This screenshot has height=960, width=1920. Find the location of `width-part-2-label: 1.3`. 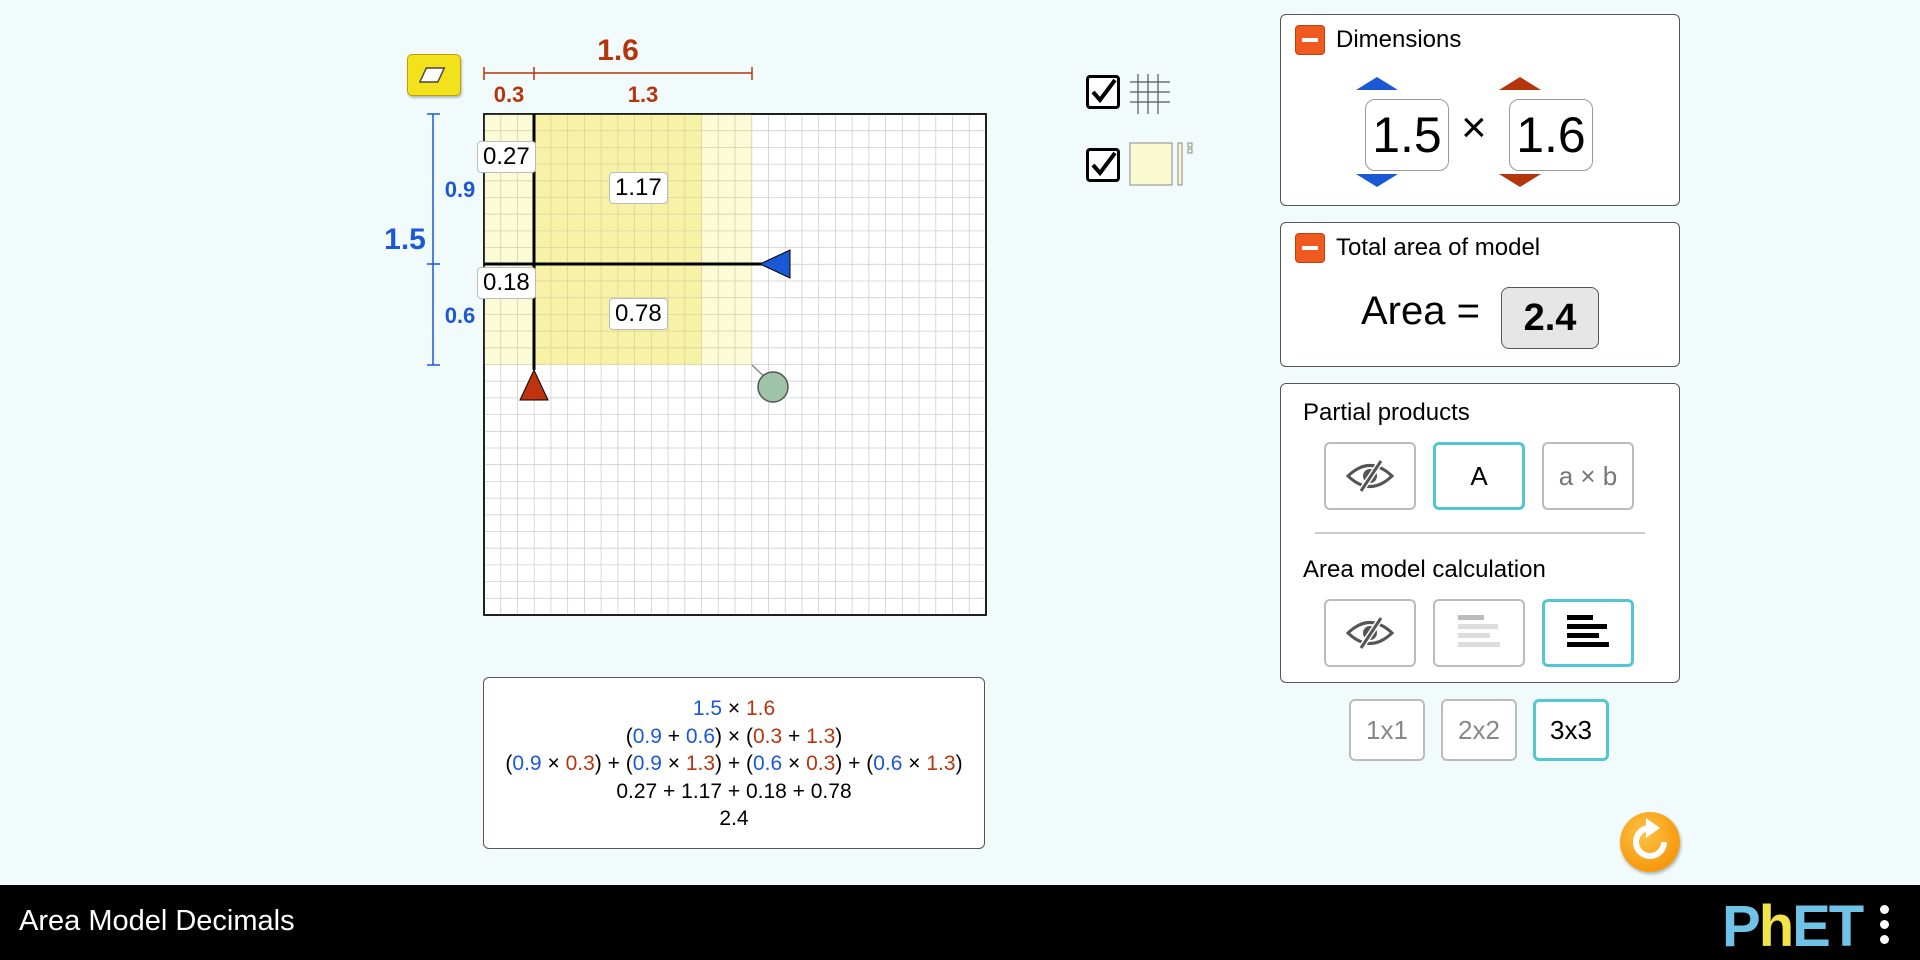

width-part-2-label: 1.3 is located at coordinates (643, 94).